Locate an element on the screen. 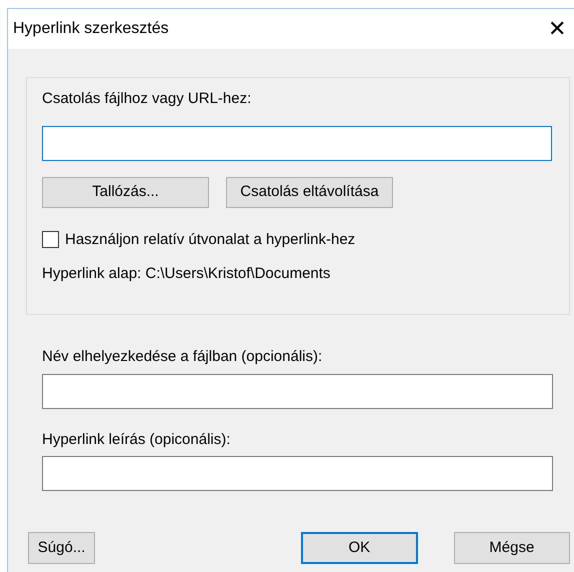  checkbox is located at coordinates (50, 239).